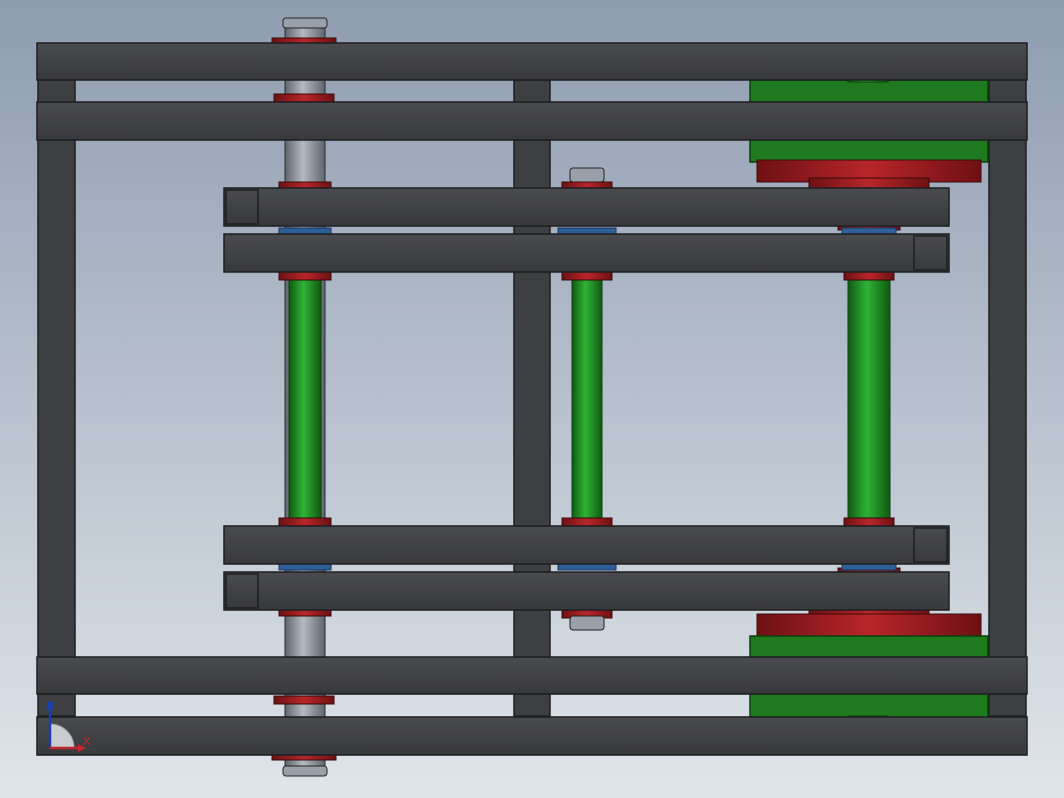  What do you see at coordinates (587, 399) in the screenshot?
I see `middle-green-roller` at bounding box center [587, 399].